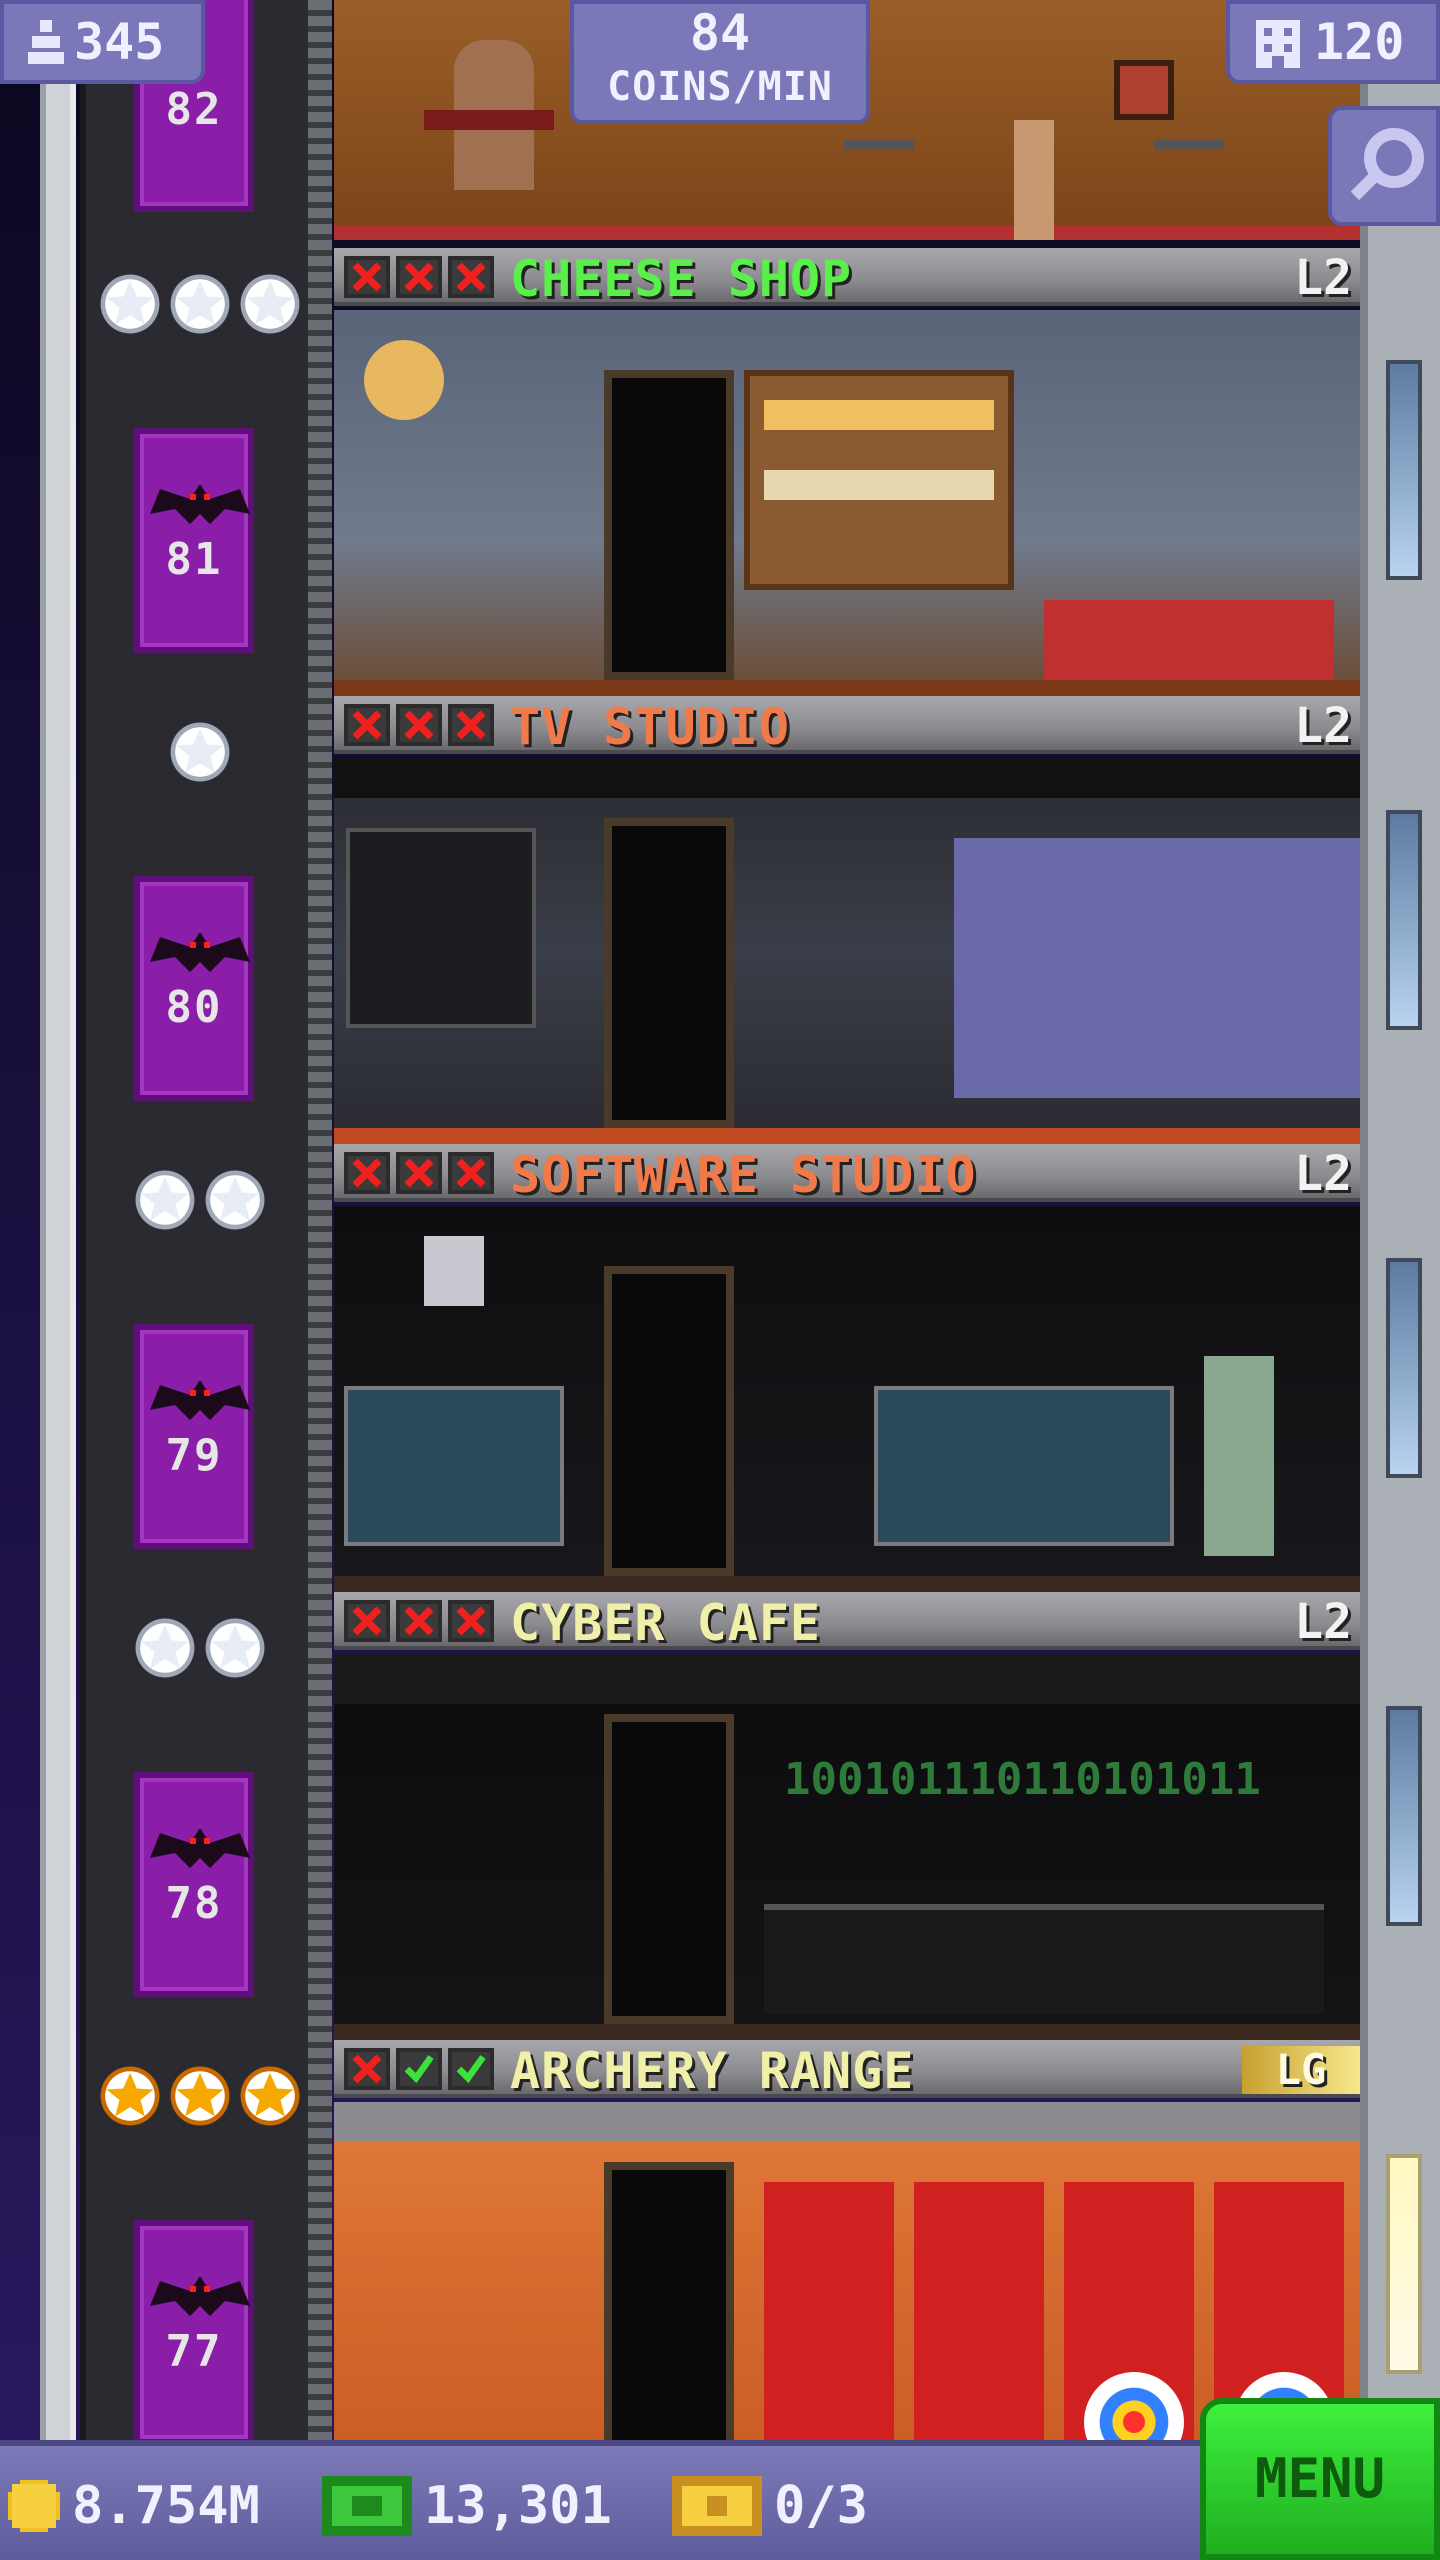 The image size is (1440, 2560). I want to click on elevator-car: 77, so click(194, 2332).